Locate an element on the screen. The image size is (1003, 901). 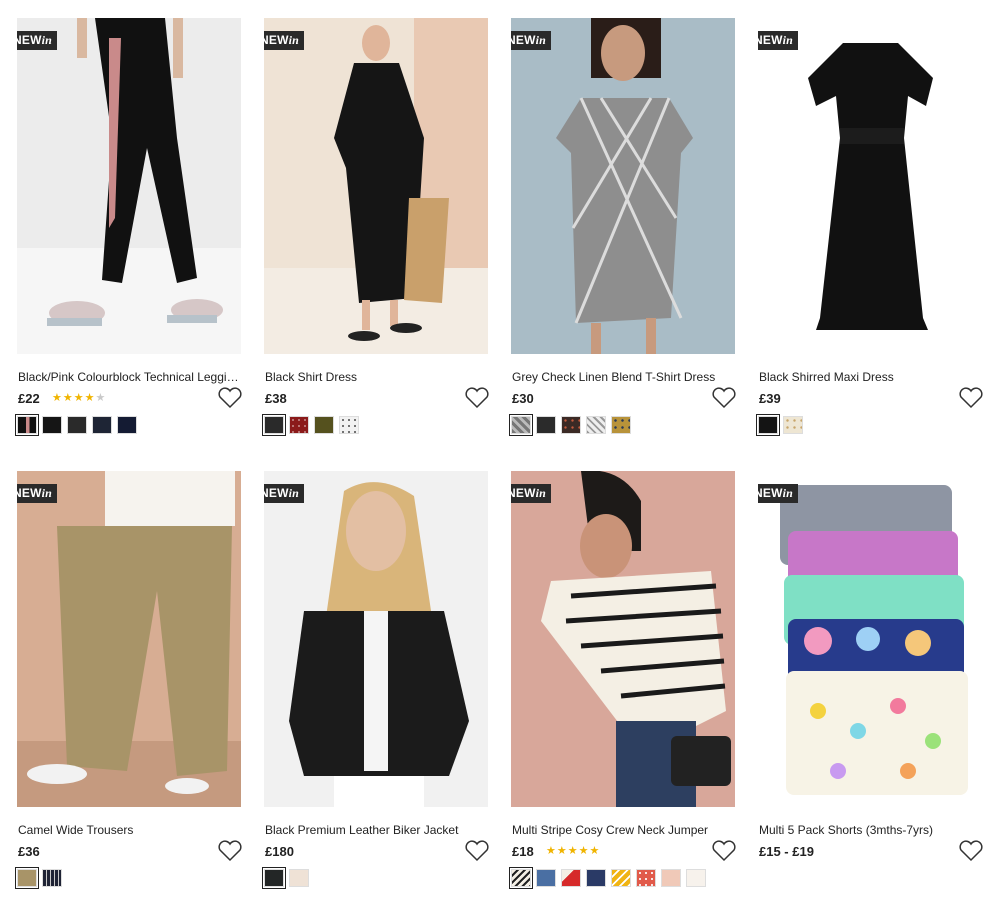
trousers-image is located at coordinates (129, 639).